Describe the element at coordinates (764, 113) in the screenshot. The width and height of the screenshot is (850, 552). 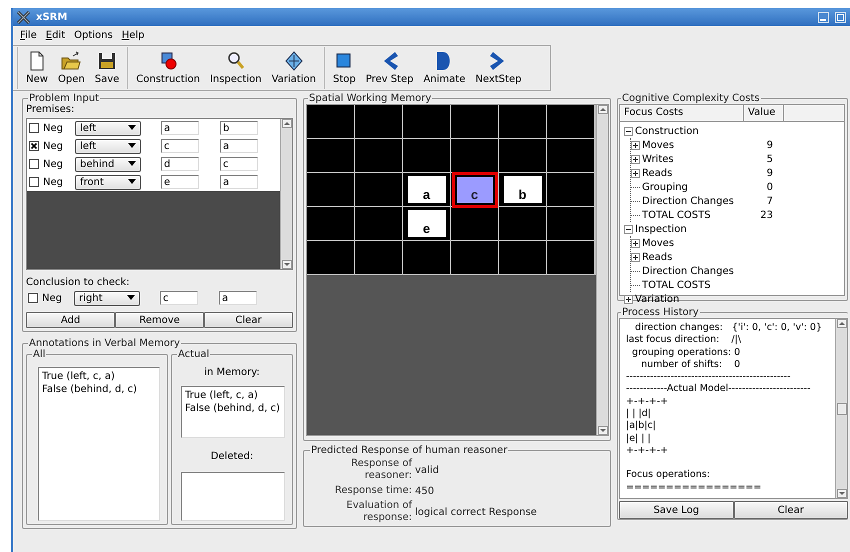
I see `column-header: Value` at that location.